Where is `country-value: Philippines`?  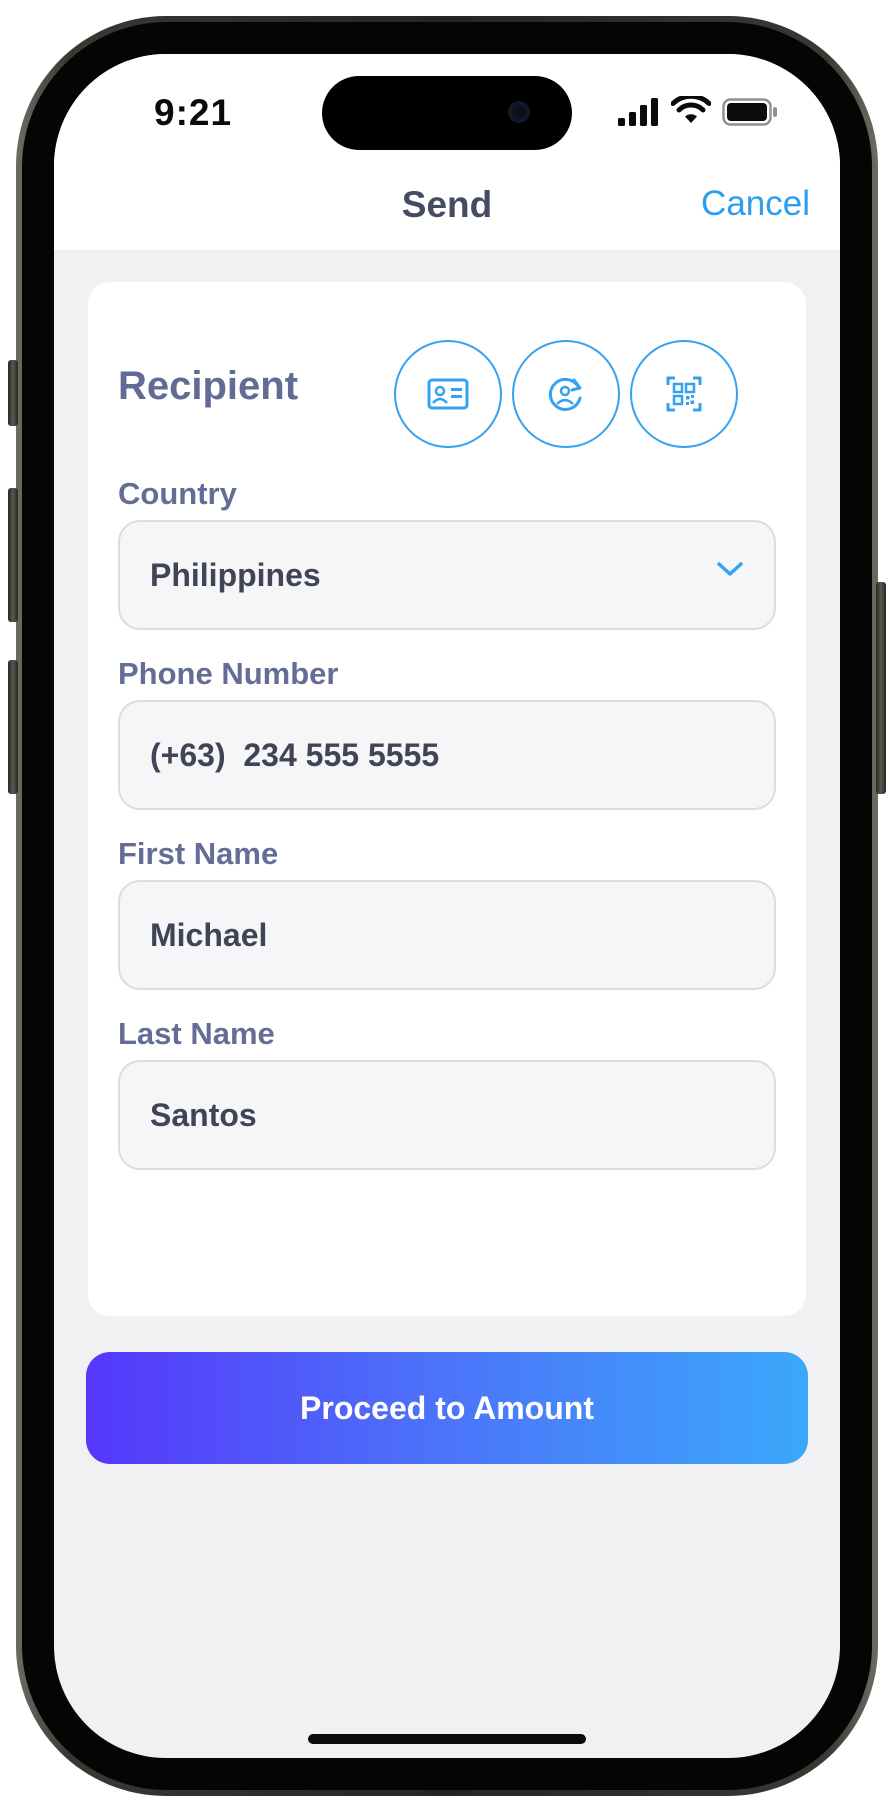 country-value: Philippines is located at coordinates (235, 575).